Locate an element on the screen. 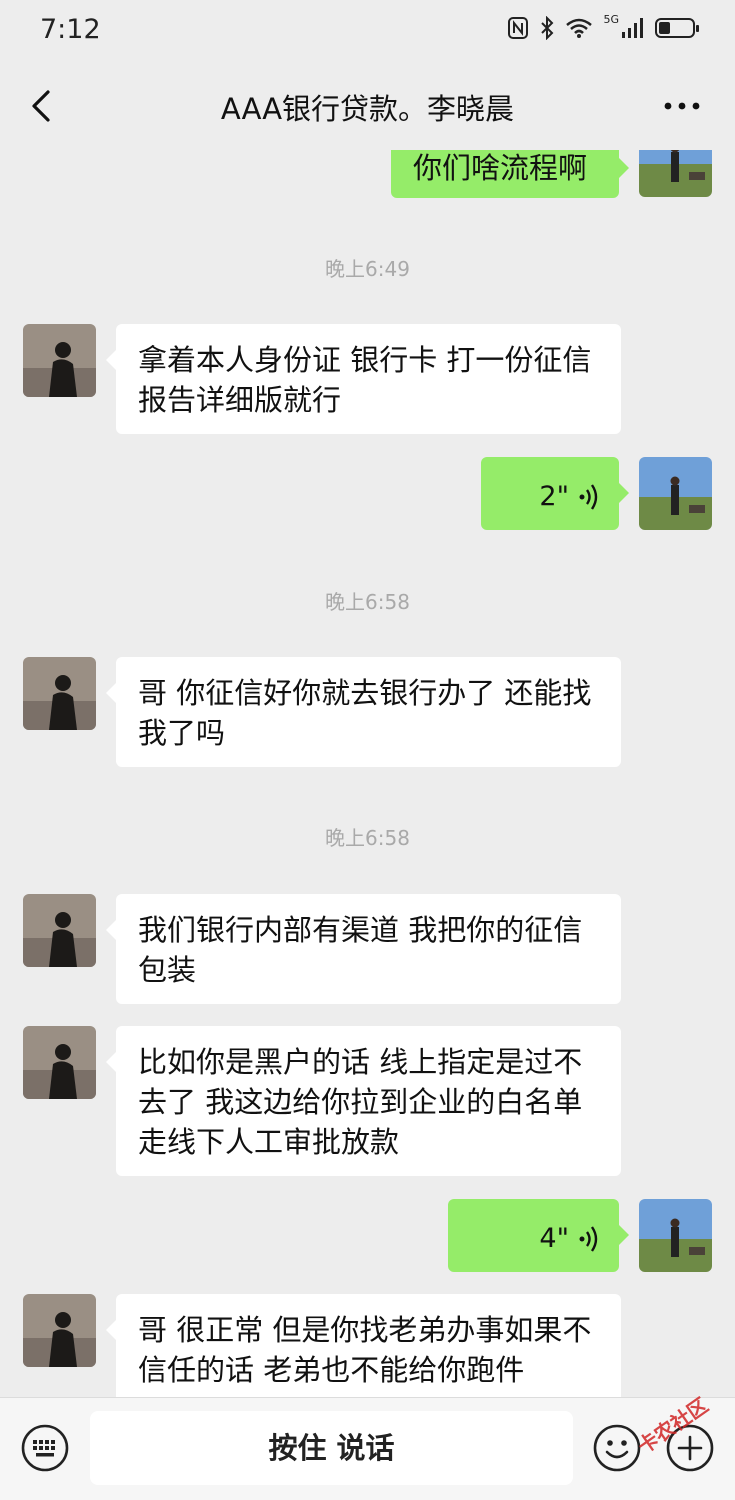 Image resolution: width=735 pixels, height=1500 pixels. emoji-button is located at coordinates (617, 1448).